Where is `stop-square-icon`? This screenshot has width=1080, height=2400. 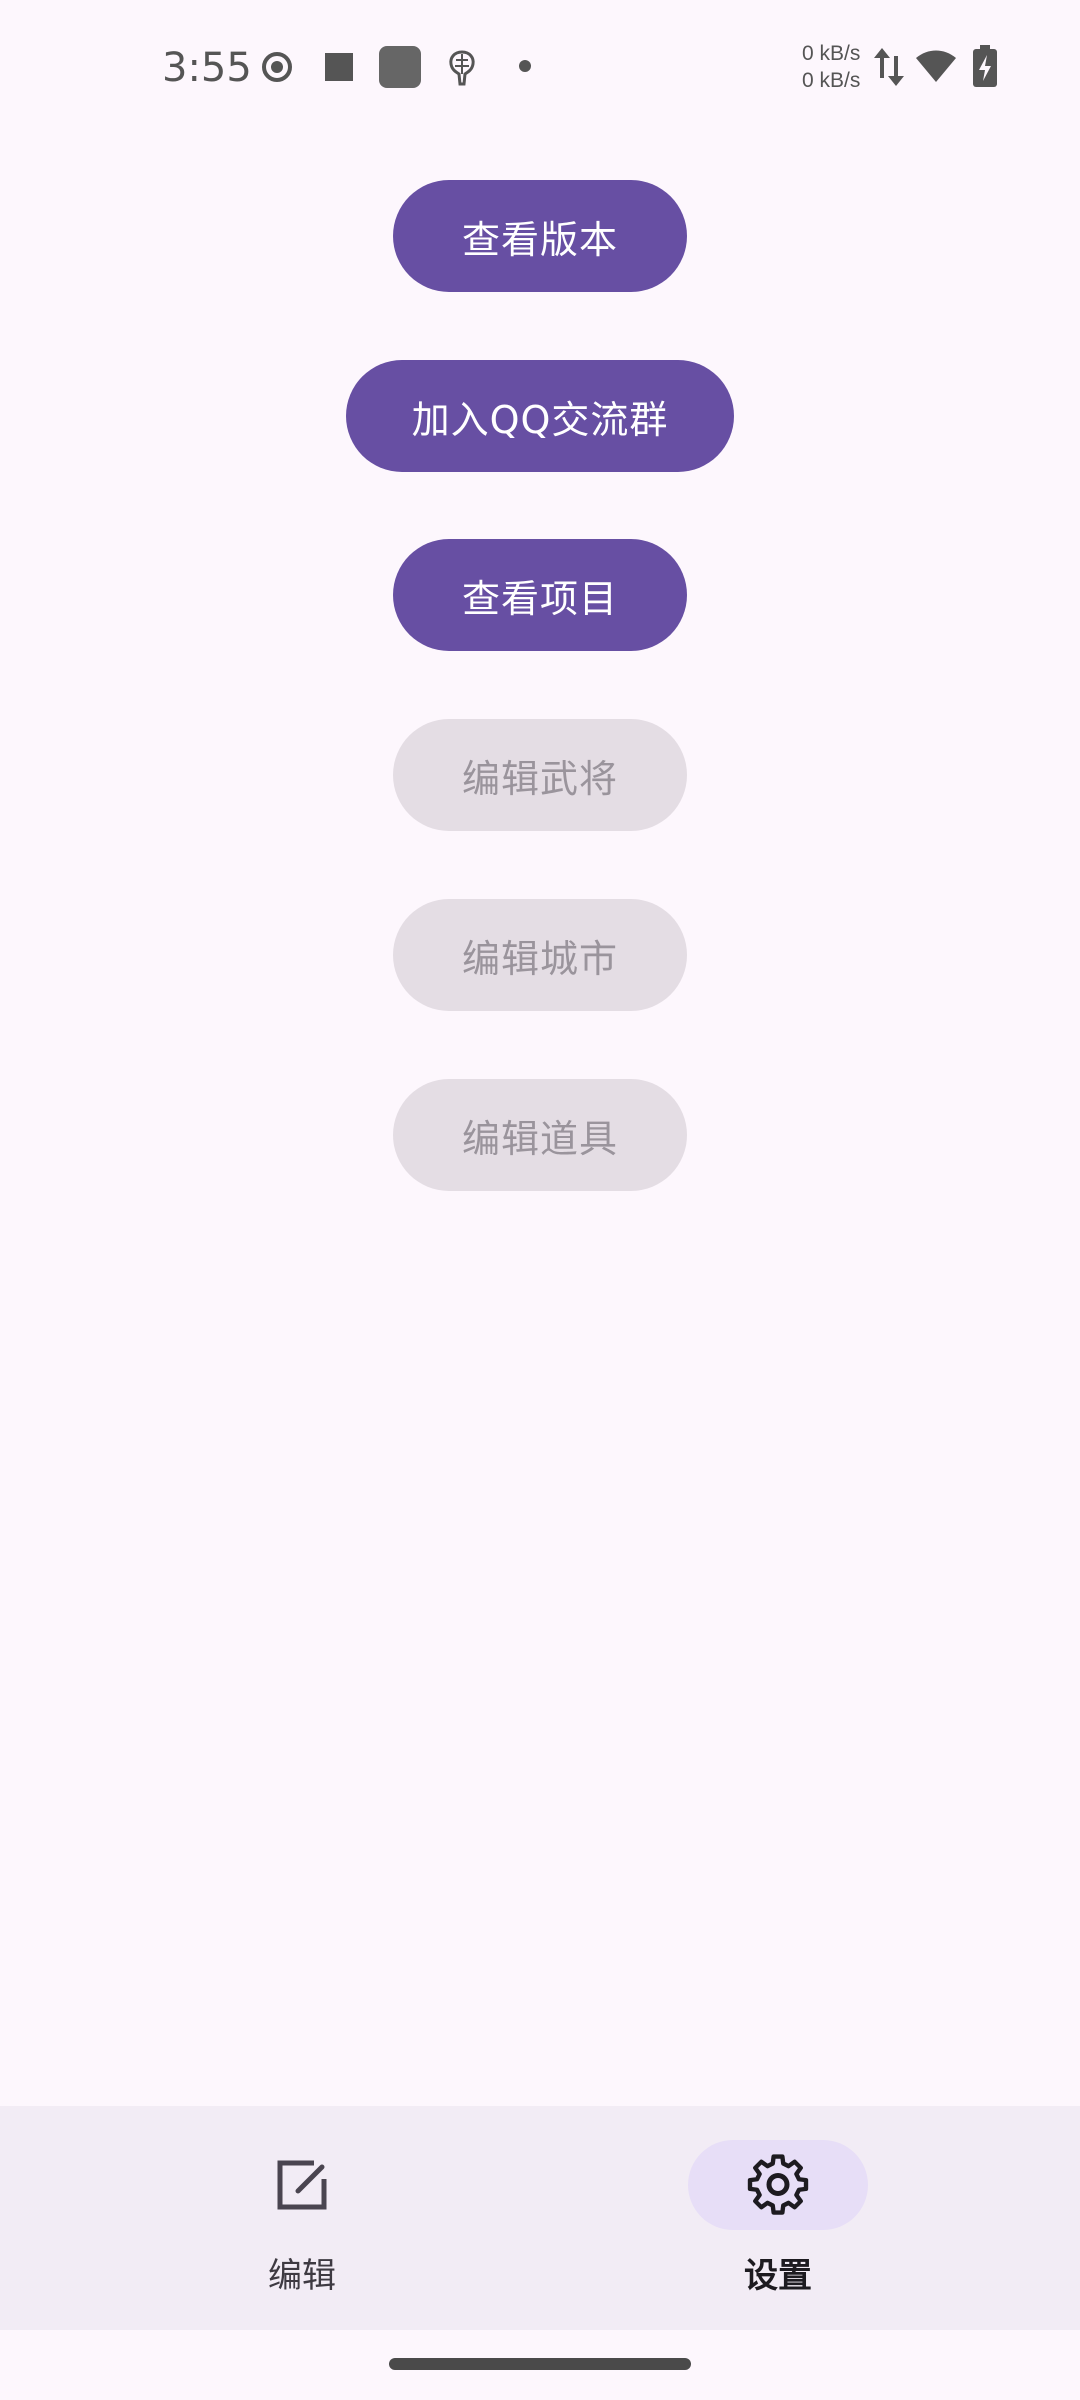 stop-square-icon is located at coordinates (339, 67).